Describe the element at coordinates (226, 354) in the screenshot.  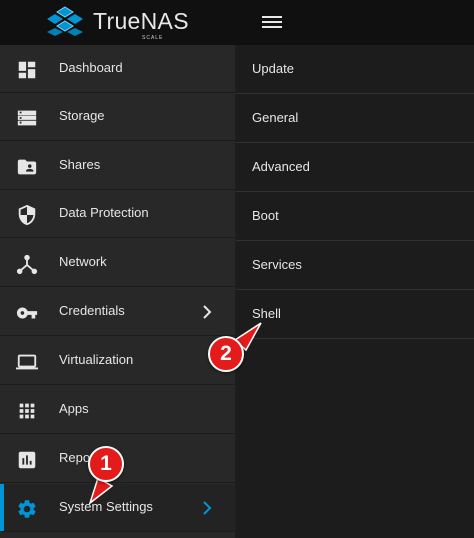
I see `step-marker-2: 2` at that location.